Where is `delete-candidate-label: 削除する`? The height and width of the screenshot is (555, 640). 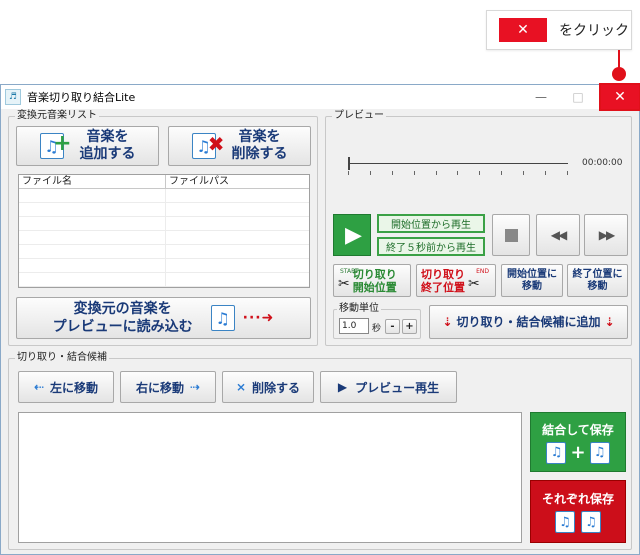
delete-candidate-label: 削除する is located at coordinates (276, 387).